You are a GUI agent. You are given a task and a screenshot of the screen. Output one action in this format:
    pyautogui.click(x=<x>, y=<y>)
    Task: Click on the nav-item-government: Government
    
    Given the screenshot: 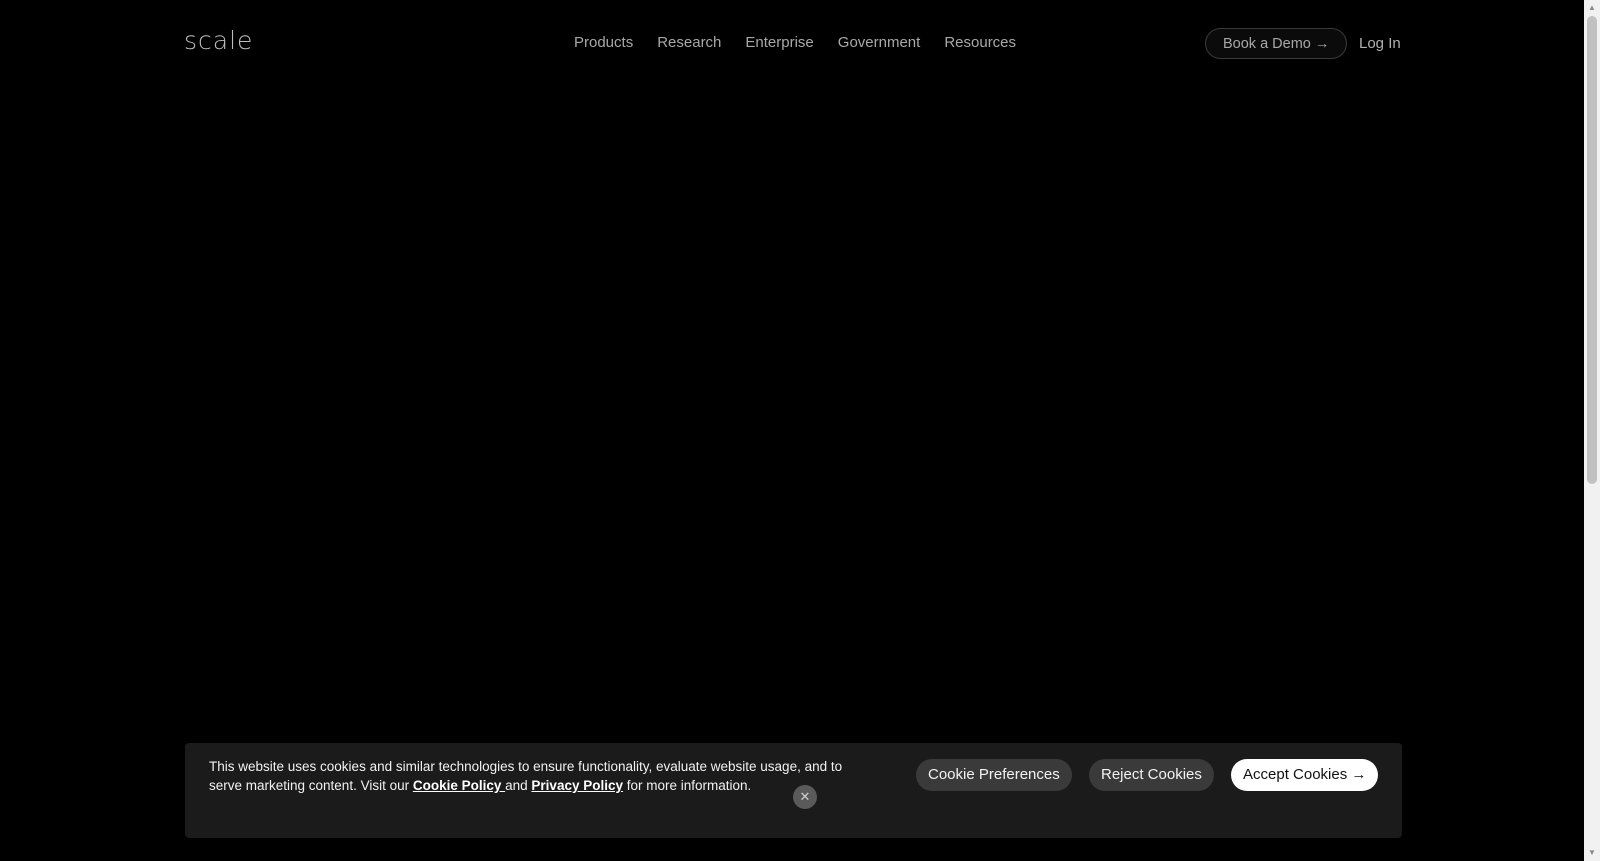 What is the action you would take?
    pyautogui.click(x=879, y=43)
    